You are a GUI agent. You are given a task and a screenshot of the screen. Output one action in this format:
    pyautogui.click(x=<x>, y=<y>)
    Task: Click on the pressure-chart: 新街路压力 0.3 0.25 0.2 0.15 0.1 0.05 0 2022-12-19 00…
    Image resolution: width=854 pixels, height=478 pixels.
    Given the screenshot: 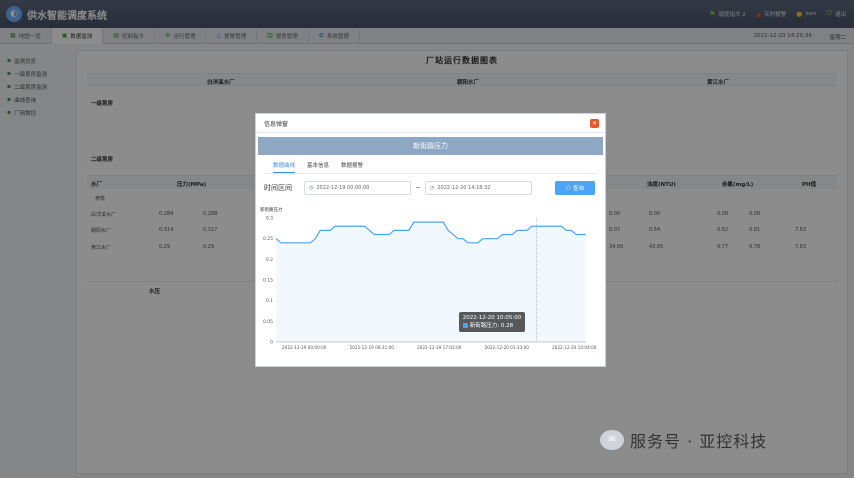 What is the action you would take?
    pyautogui.click(x=431, y=282)
    